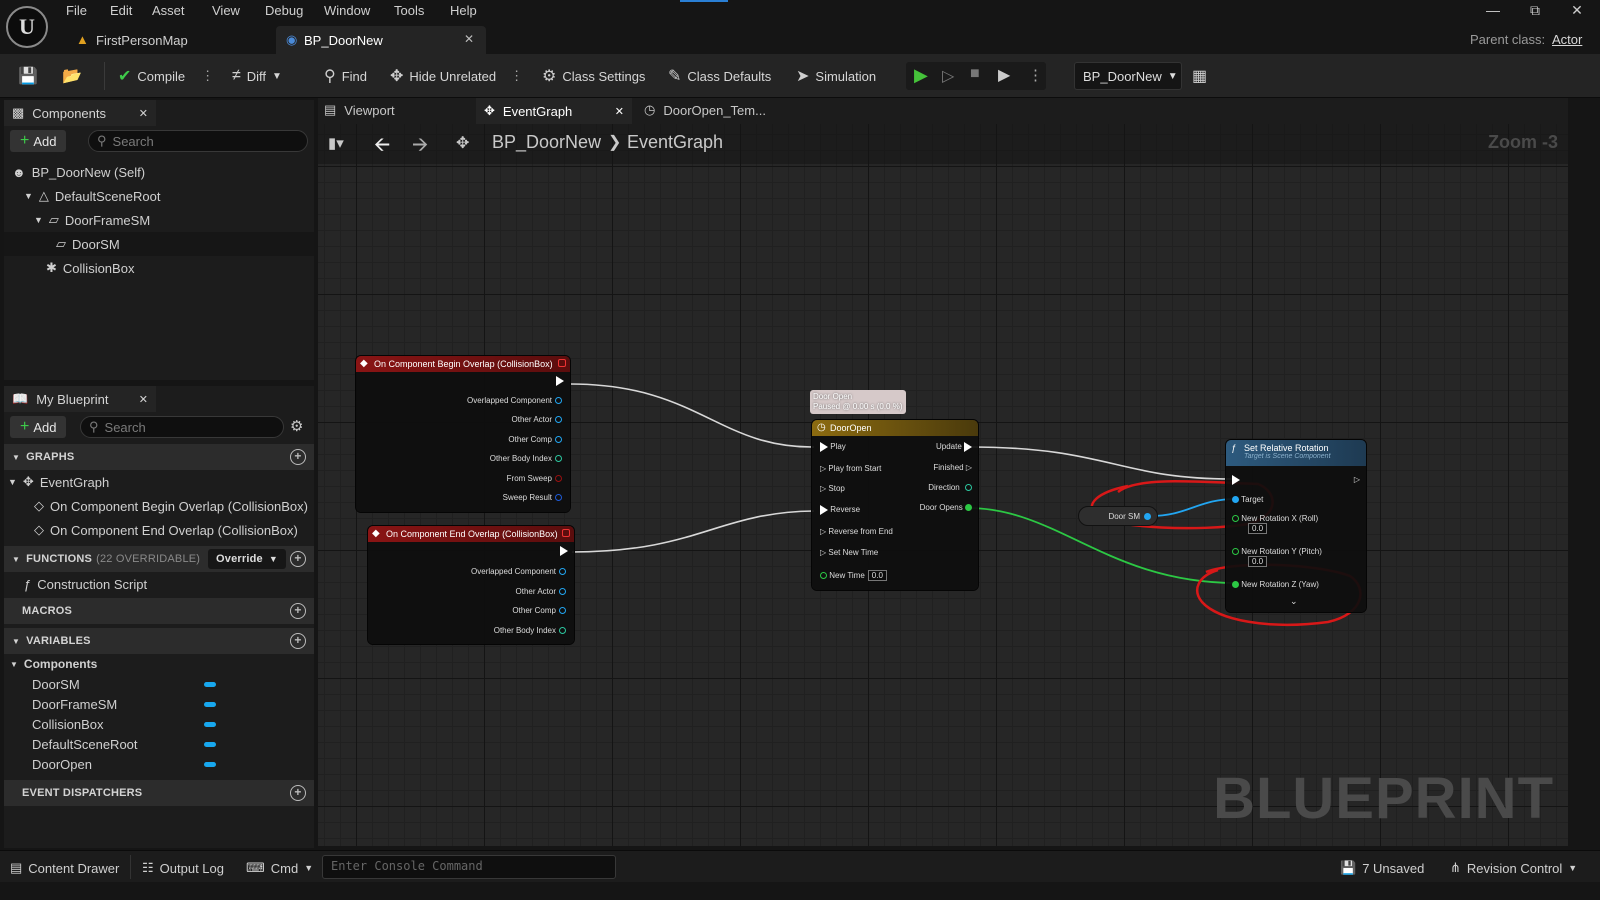  I want to click on add-macro-icon: +, so click(298, 611).